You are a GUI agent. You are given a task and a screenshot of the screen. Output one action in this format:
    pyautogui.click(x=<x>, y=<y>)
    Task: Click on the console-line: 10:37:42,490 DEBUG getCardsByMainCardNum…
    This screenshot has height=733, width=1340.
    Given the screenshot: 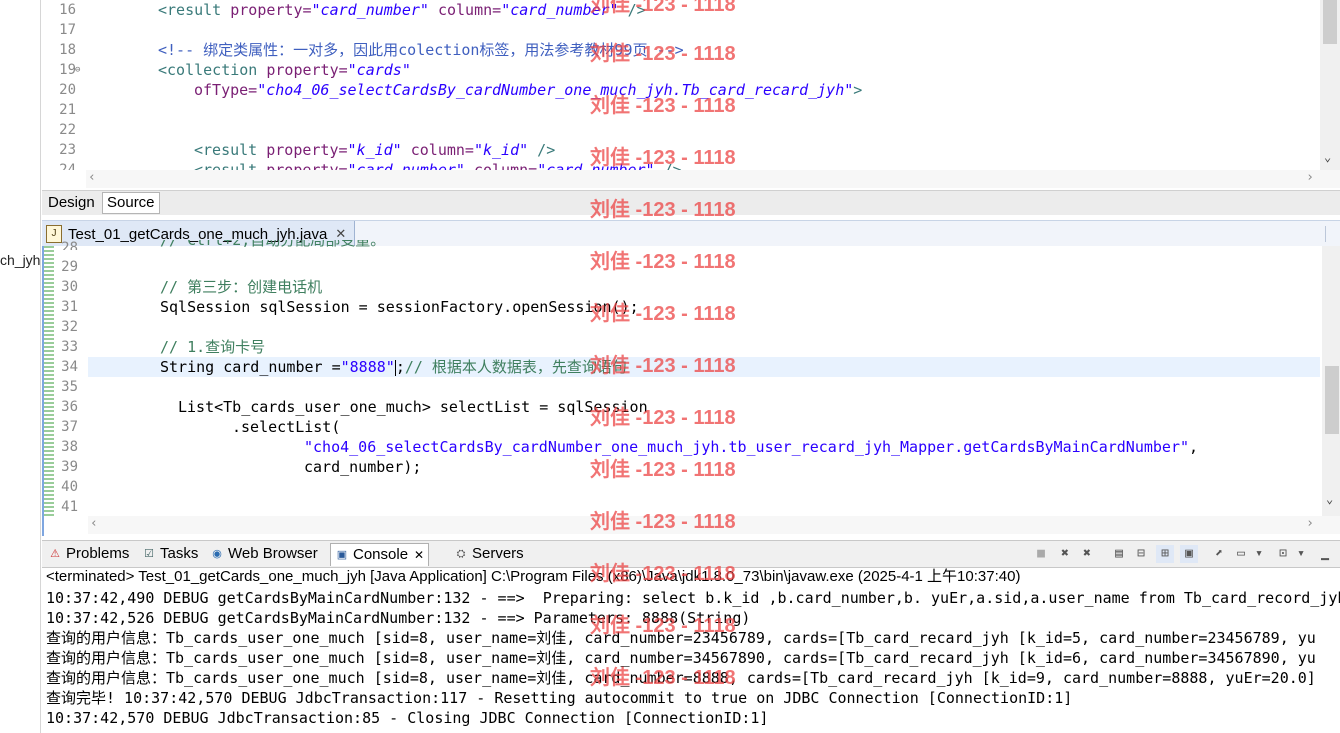 What is the action you would take?
    pyautogui.click(x=693, y=598)
    